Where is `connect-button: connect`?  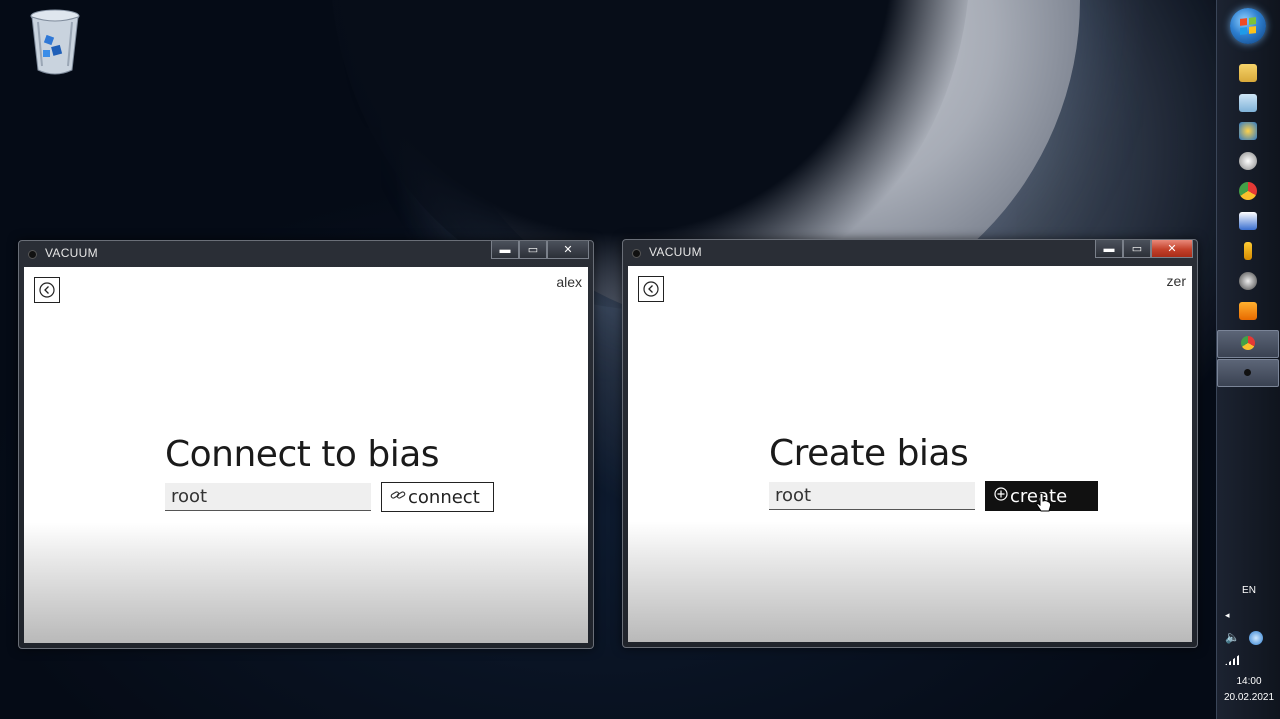
connect-button: connect is located at coordinates (437, 497).